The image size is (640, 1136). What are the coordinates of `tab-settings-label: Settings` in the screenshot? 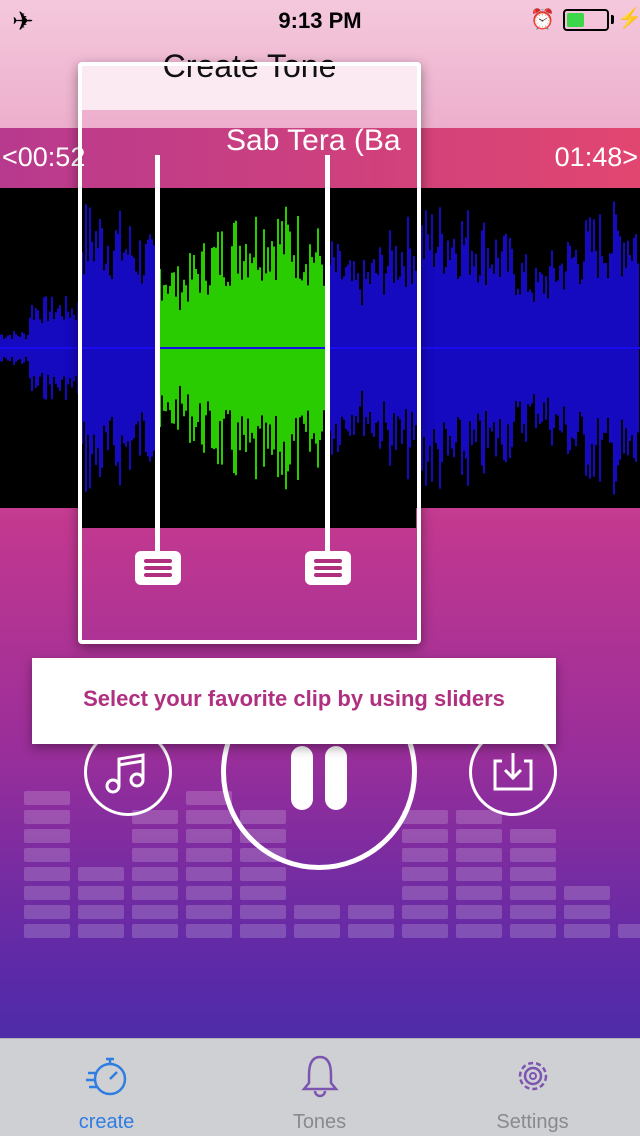 It's located at (532, 1122).